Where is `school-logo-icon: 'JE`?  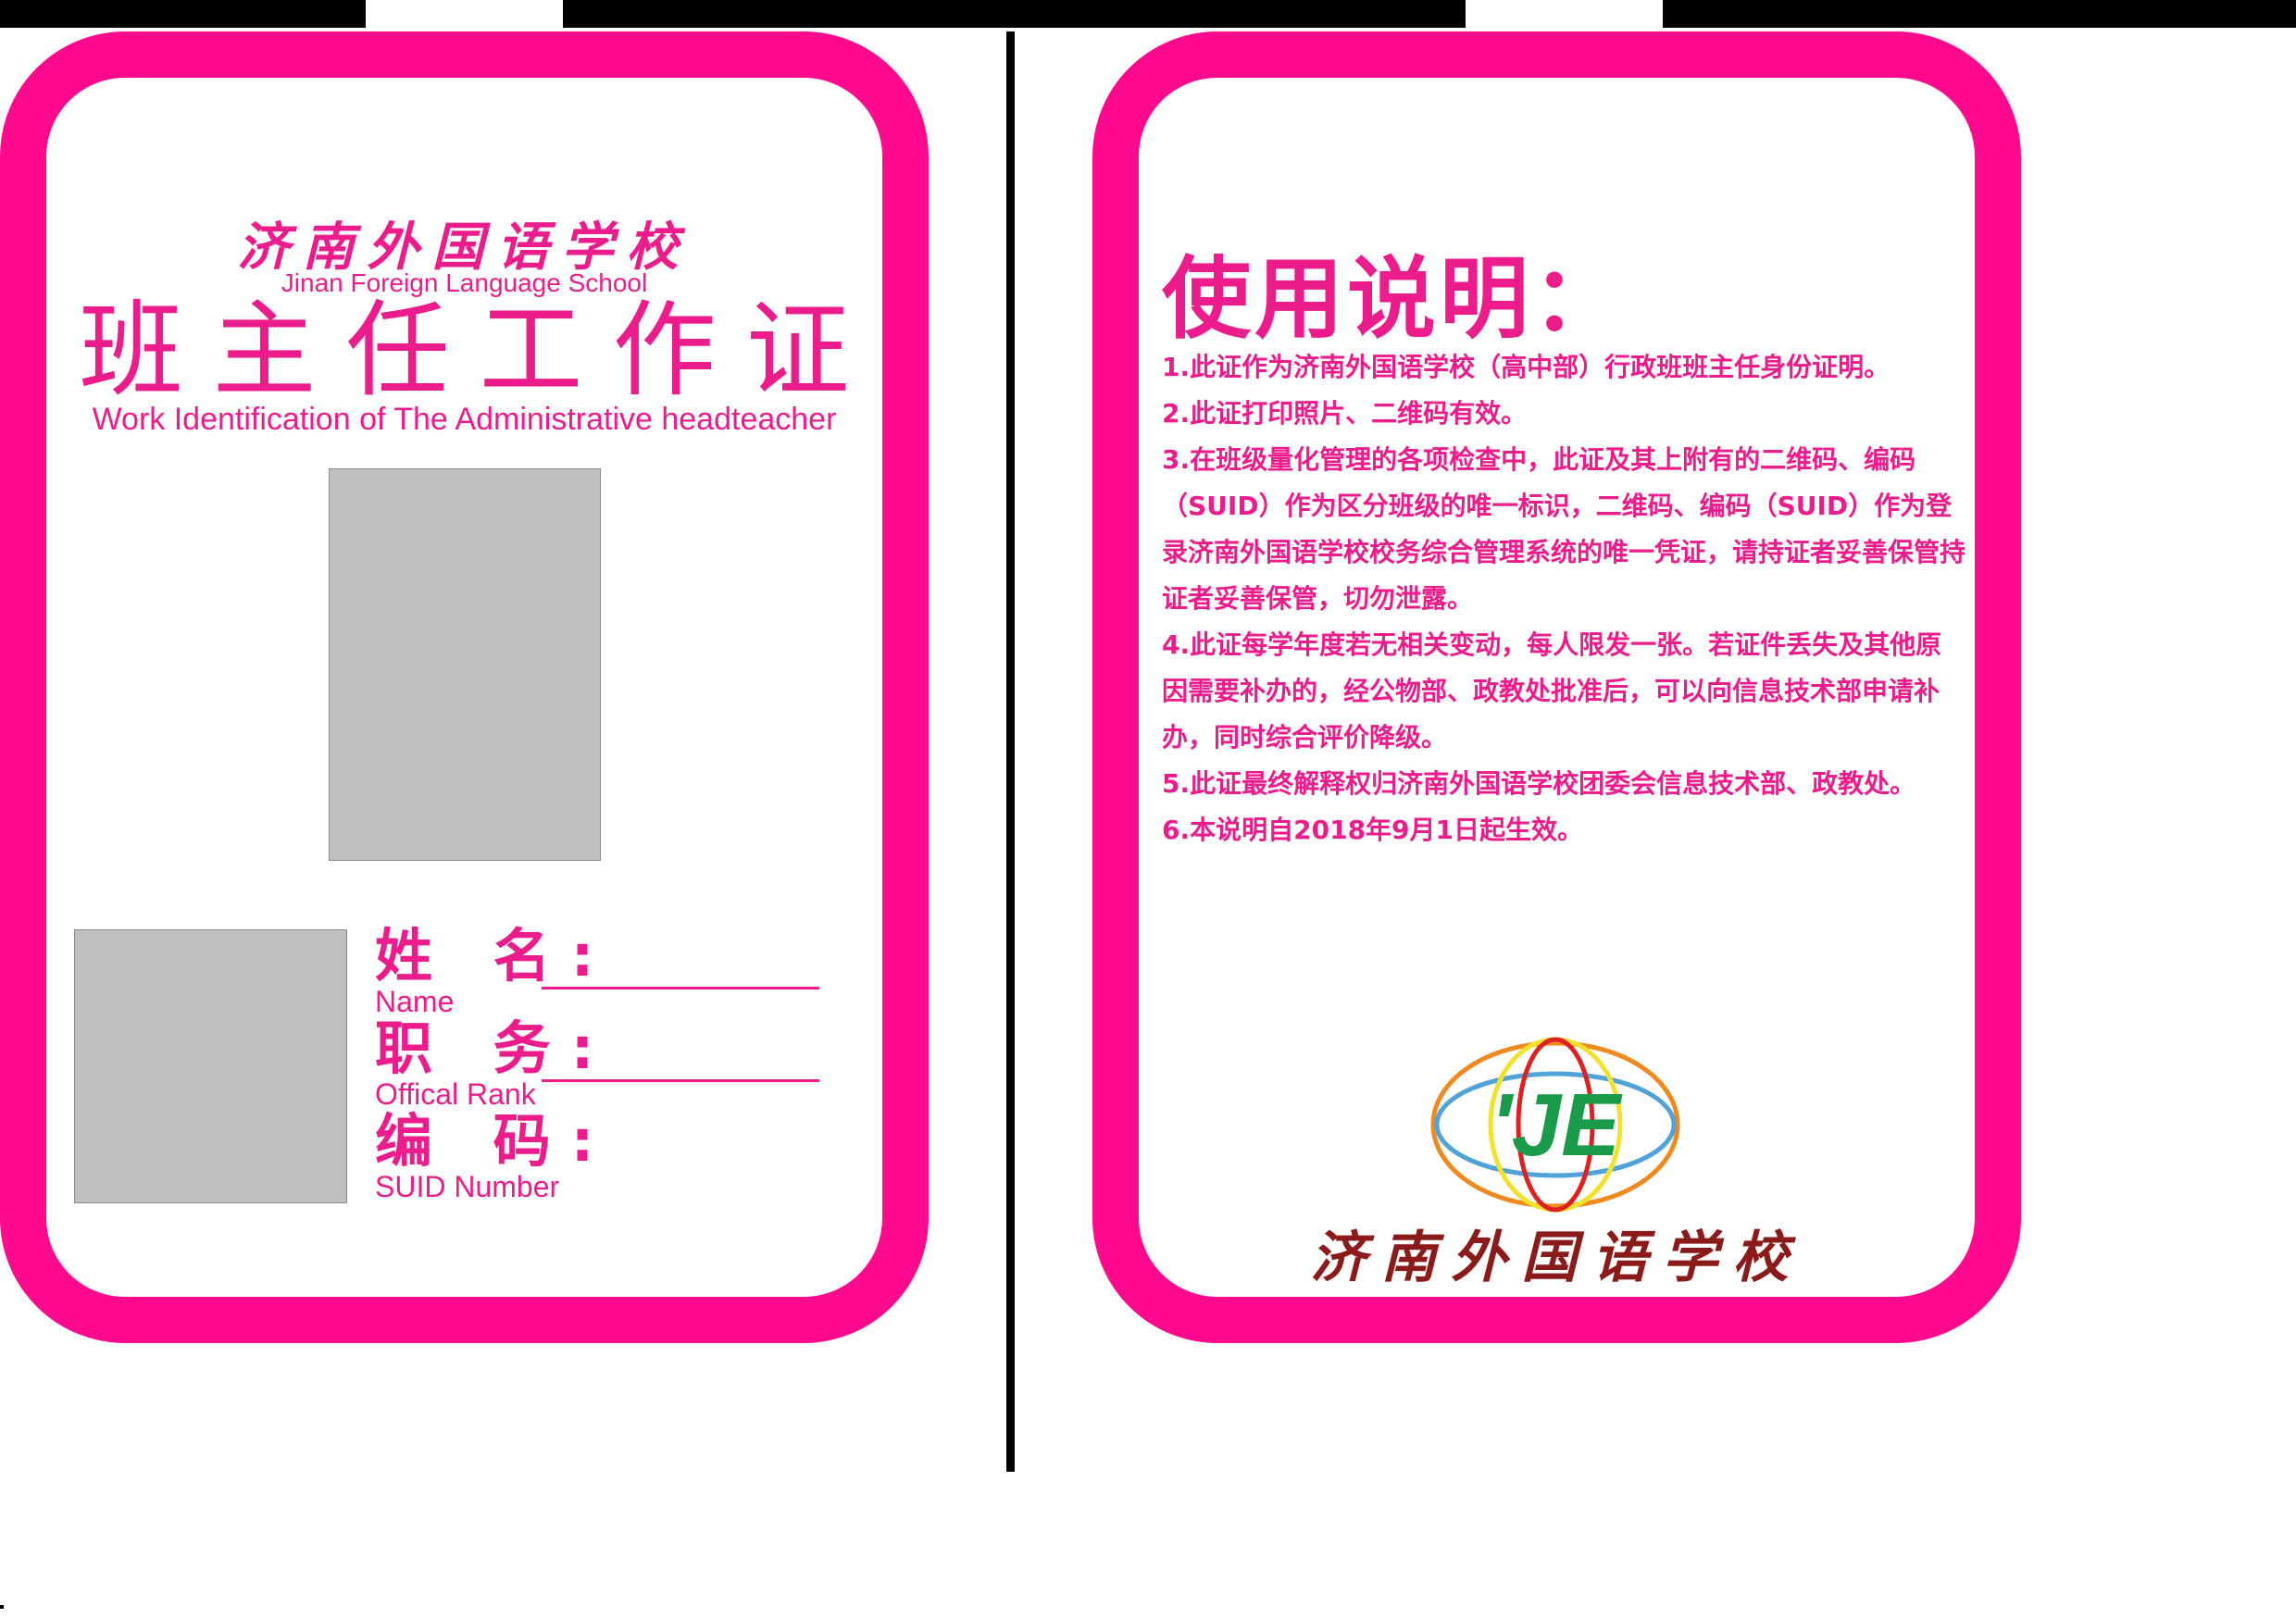 school-logo-icon: 'JE is located at coordinates (1555, 1125).